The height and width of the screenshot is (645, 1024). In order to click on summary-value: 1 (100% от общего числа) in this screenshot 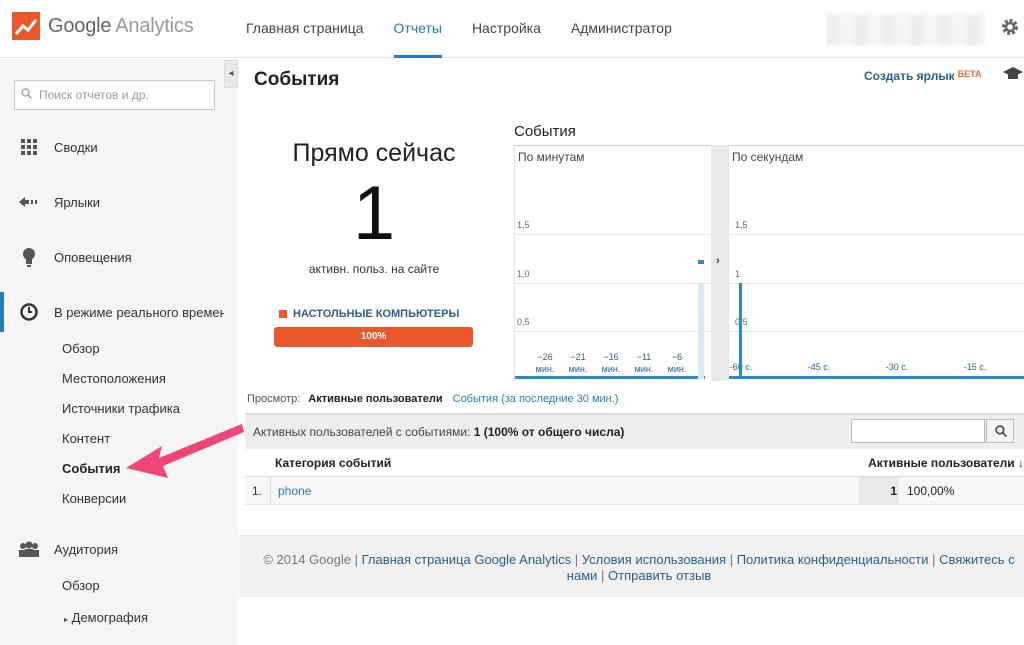, I will do `click(549, 432)`.